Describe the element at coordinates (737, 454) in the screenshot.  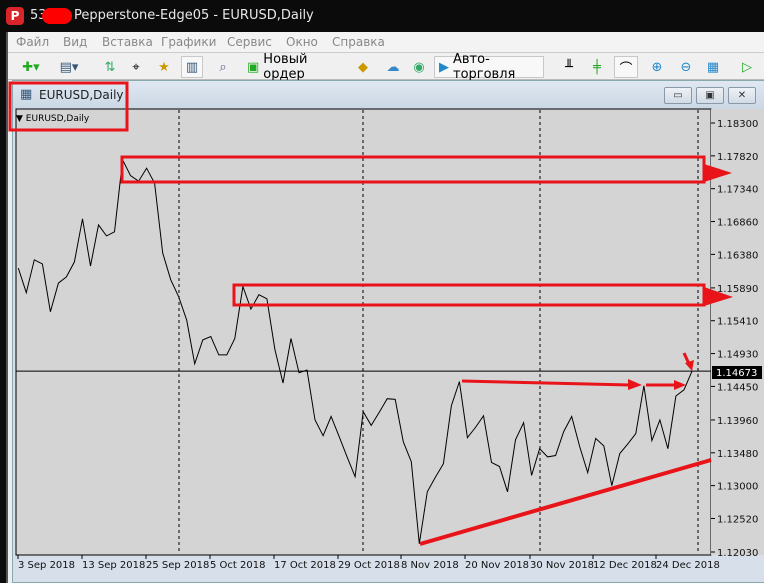
I see `y-tick-label: 1.13480` at that location.